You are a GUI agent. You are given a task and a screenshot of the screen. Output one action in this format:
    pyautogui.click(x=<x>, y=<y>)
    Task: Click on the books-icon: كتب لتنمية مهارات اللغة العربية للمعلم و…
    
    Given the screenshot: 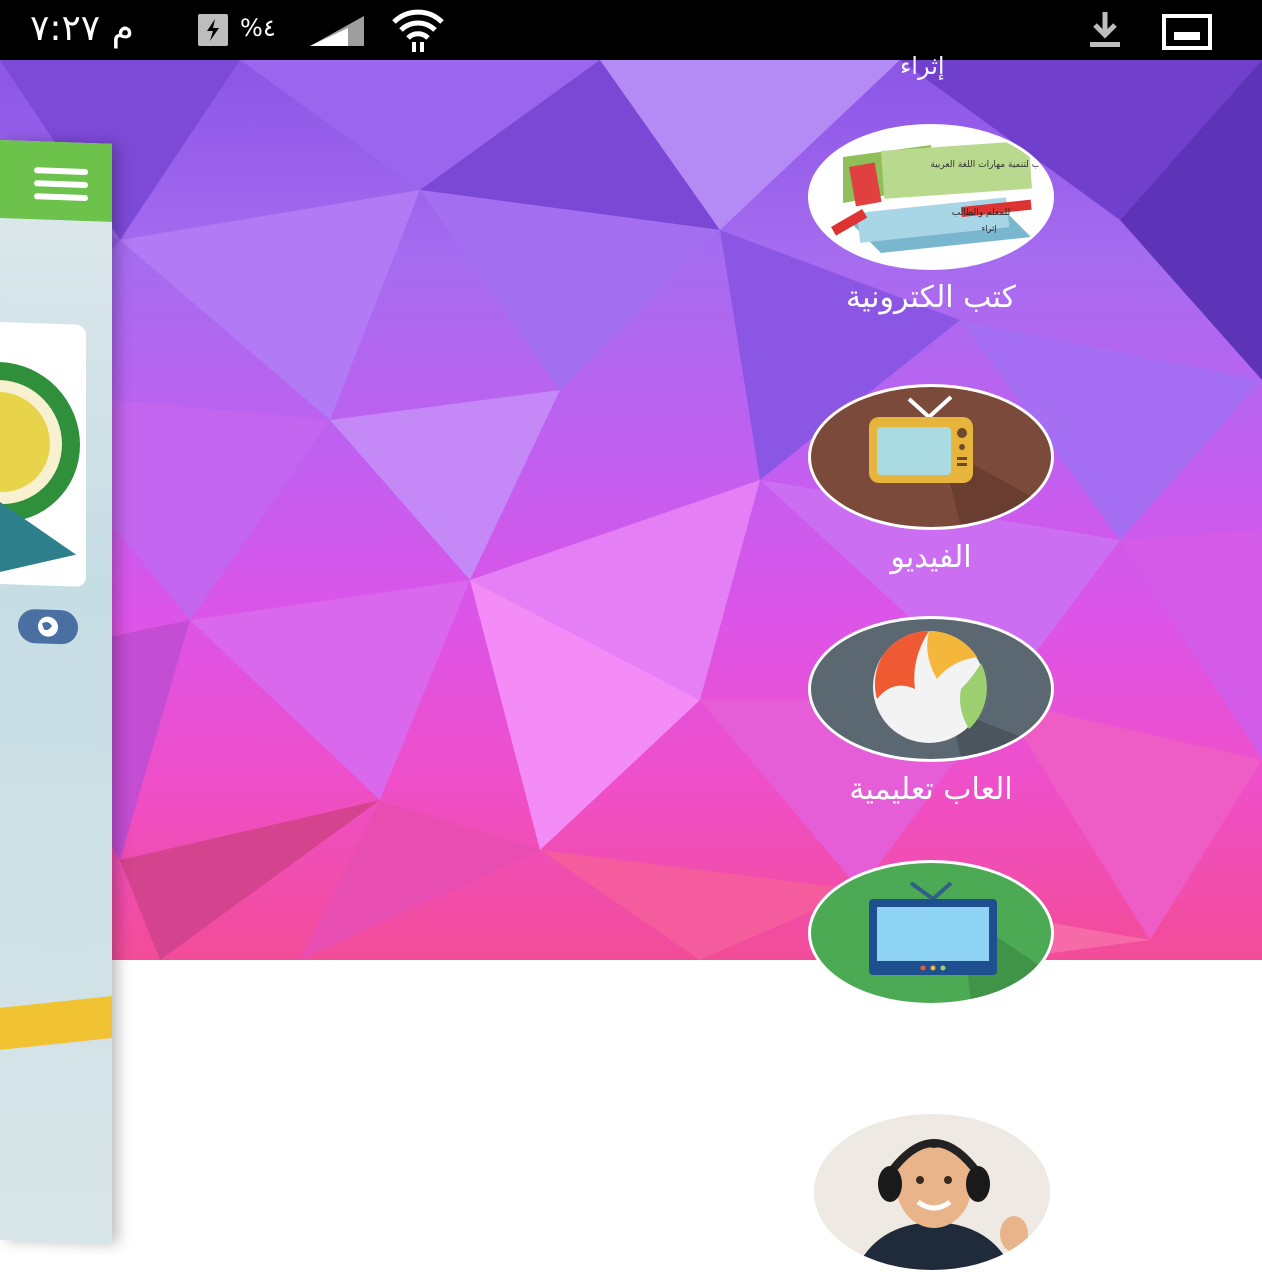 What is the action you would take?
    pyautogui.click(x=931, y=197)
    